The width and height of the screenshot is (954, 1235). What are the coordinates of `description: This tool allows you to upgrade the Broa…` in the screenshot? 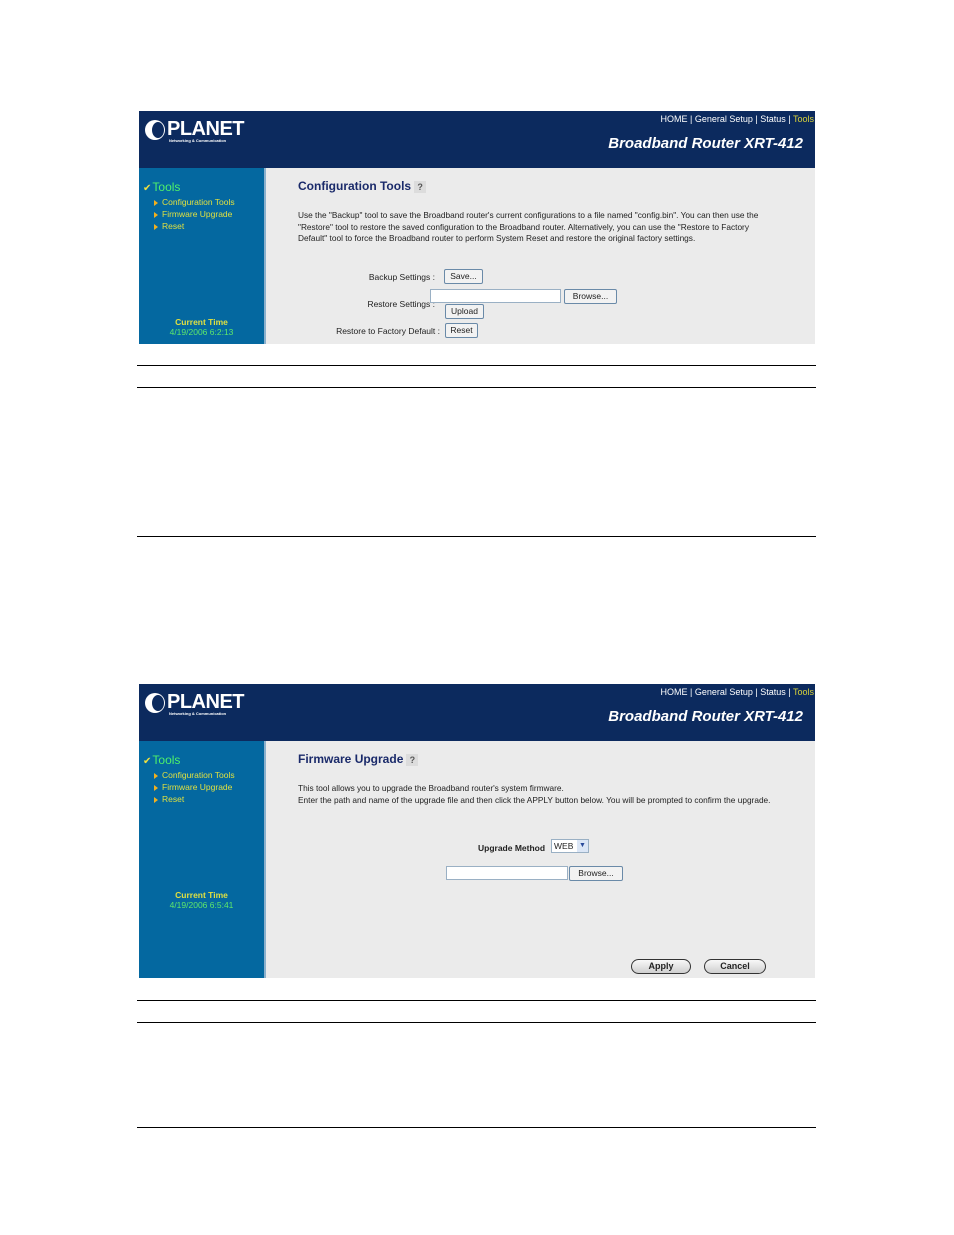 It's located at (535, 794).